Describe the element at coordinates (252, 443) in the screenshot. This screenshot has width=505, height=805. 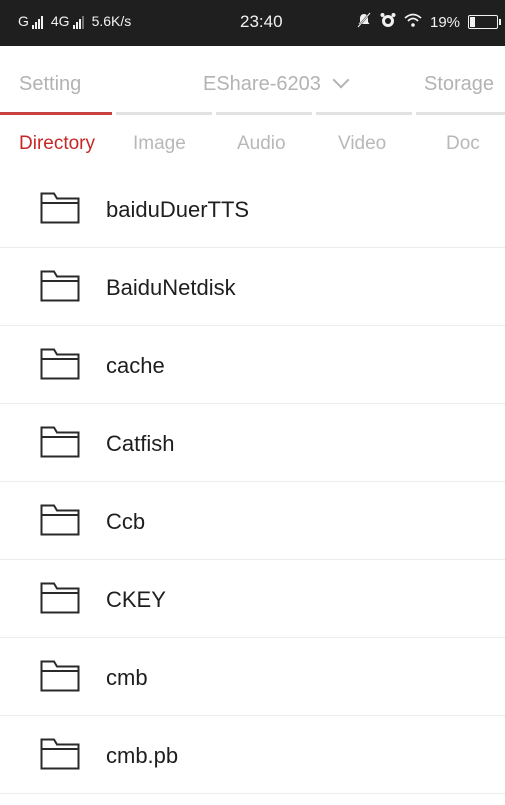
I see `list-item: Catfish` at that location.